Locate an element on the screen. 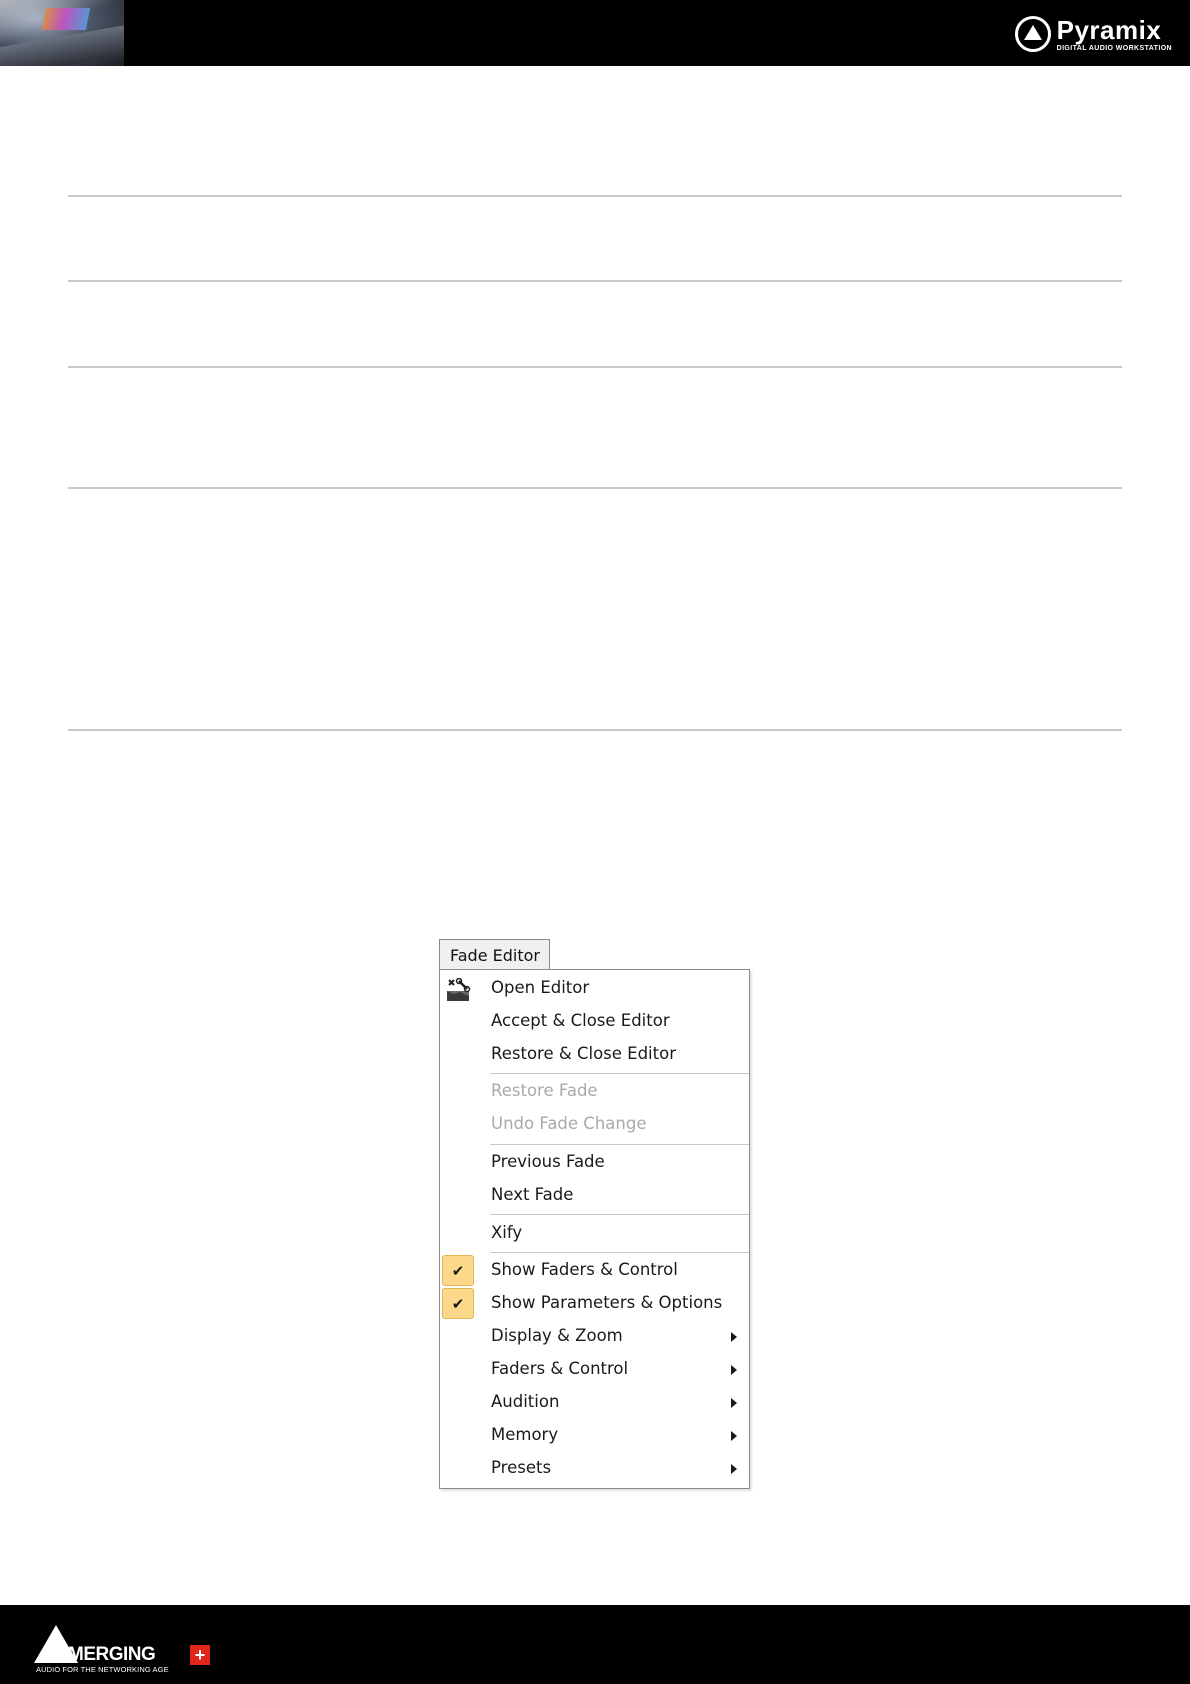 The image size is (1190, 1684). menu-item-accept-close-editor: Accept & Close Editor is located at coordinates (594, 1021).